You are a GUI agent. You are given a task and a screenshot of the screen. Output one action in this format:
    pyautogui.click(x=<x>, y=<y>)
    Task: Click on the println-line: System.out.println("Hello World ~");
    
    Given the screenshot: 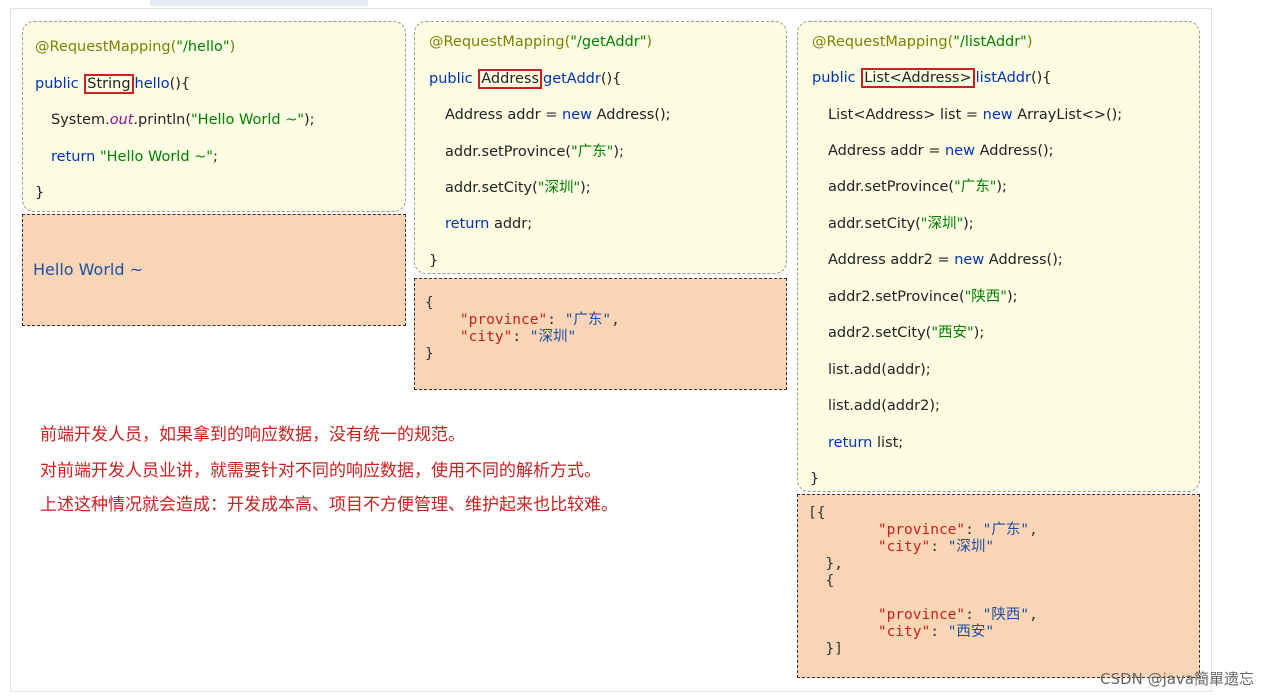 What is the action you would take?
    pyautogui.click(x=183, y=120)
    